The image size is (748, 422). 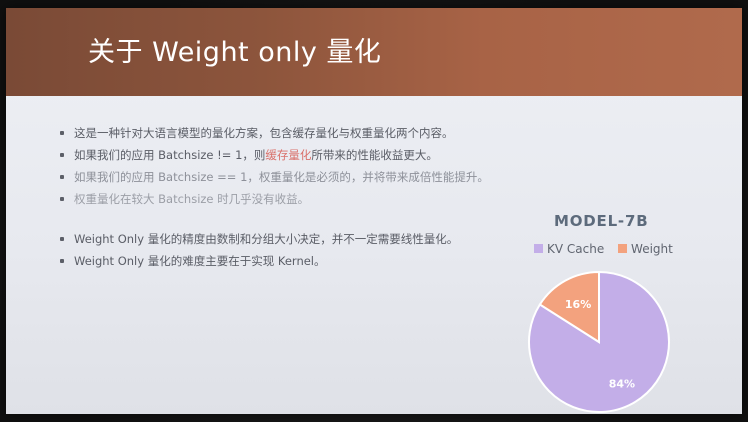 I want to click on legend-item-kv-cache: KV Cache, so click(x=569, y=249).